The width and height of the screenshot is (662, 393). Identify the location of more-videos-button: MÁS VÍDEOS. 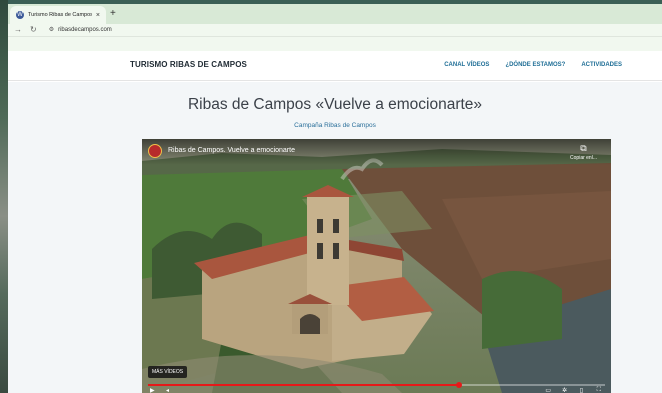
(168, 372).